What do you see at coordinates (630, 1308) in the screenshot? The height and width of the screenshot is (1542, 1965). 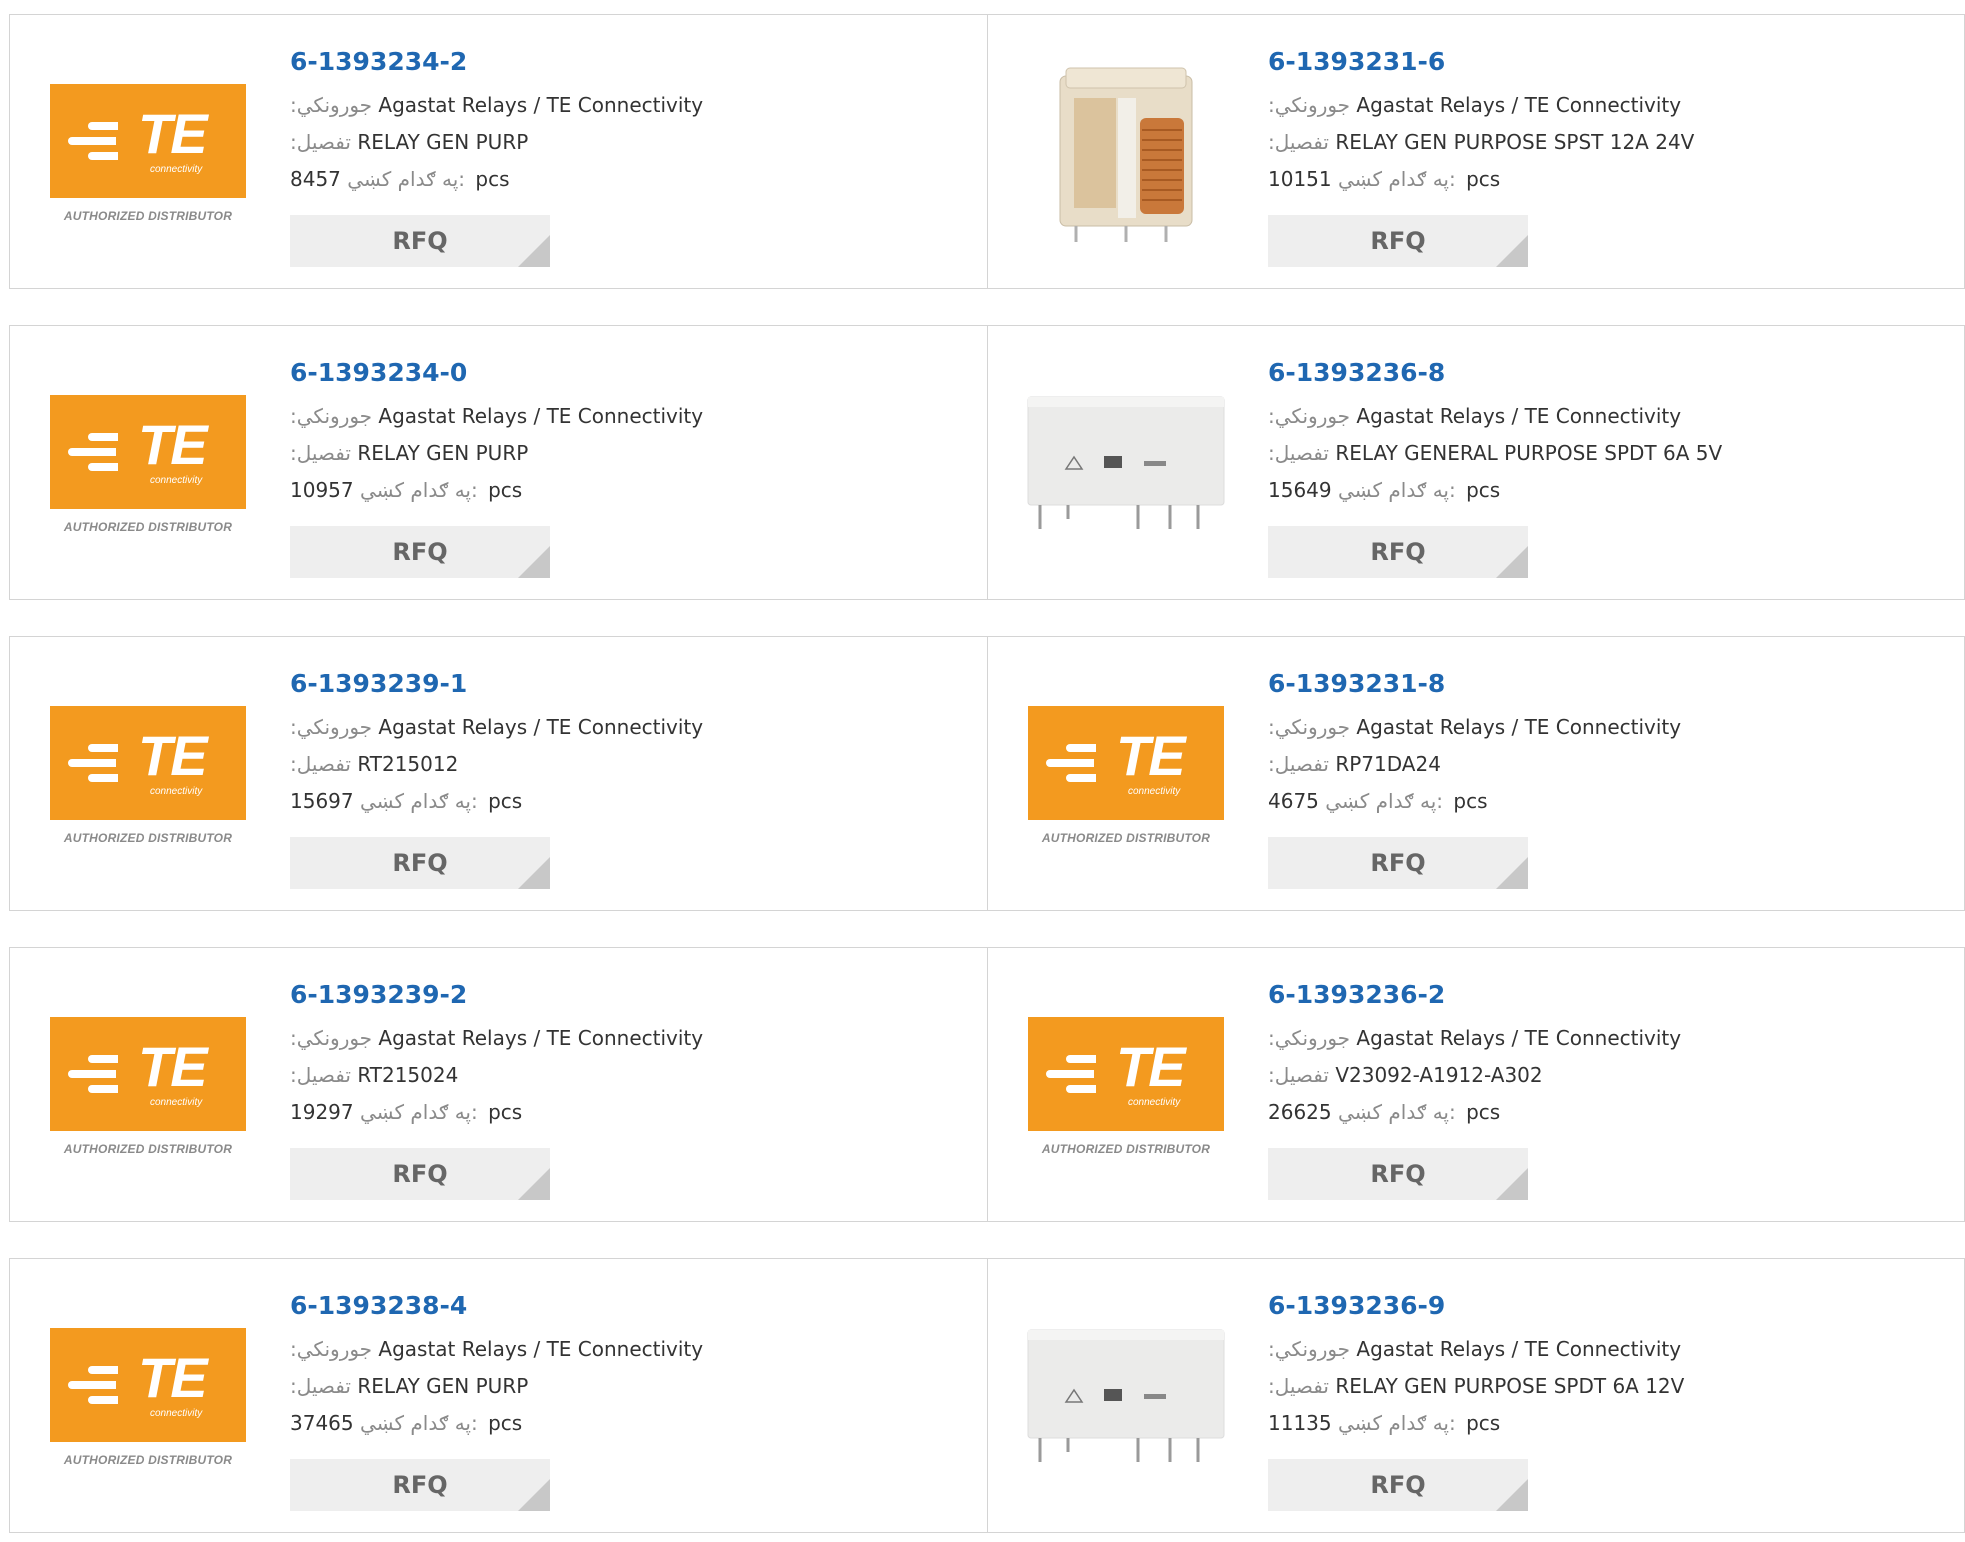 I see `part-number-link: 6-1393238-4` at bounding box center [630, 1308].